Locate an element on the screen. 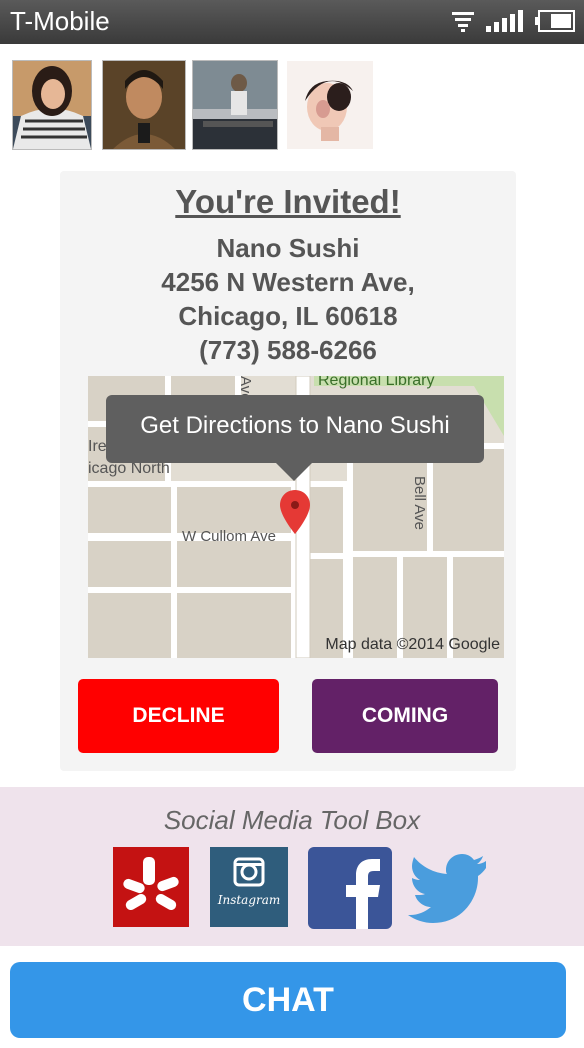 This screenshot has width=584, height=1048. toolbox-title: Social Media Tool Box is located at coordinates (292, 820).